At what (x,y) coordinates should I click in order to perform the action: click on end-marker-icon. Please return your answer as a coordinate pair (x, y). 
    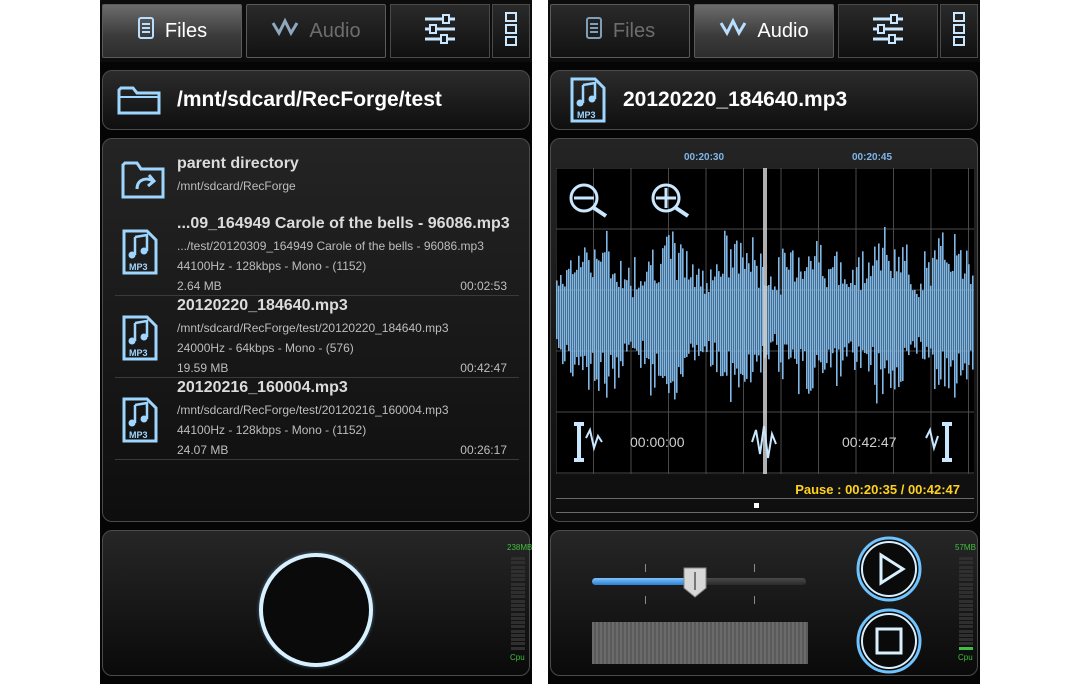
    Looking at the image, I should click on (938, 442).